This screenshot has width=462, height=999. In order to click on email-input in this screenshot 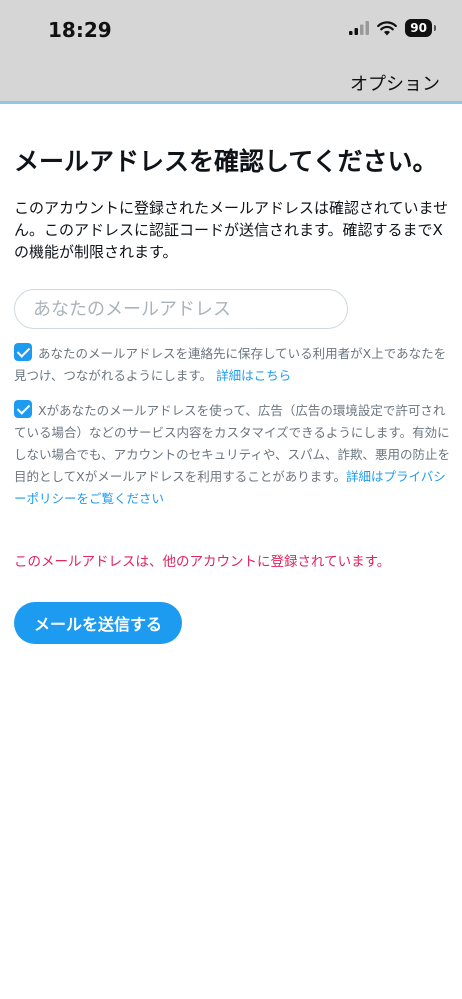, I will do `click(181, 309)`.